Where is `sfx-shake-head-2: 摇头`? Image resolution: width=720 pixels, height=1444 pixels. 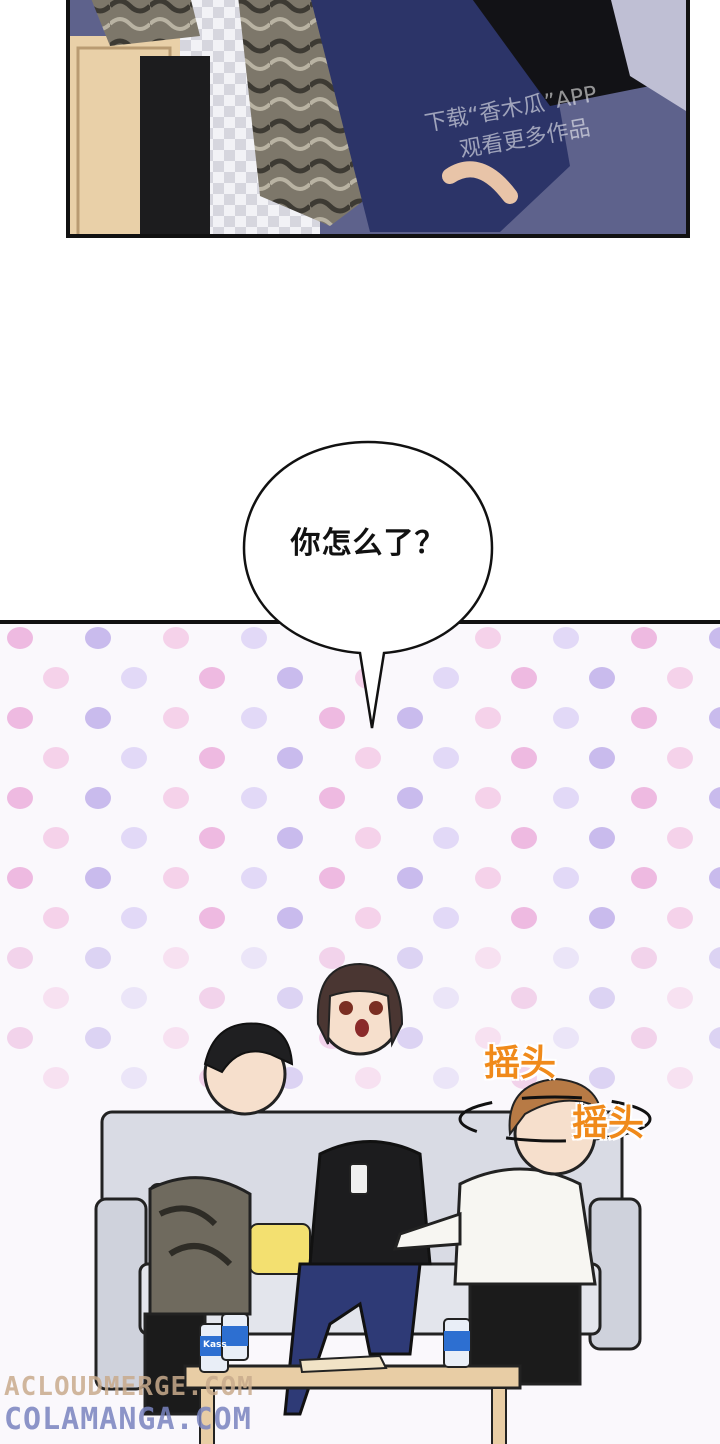 sfx-shake-head-2: 摇头 is located at coordinates (608, 1123).